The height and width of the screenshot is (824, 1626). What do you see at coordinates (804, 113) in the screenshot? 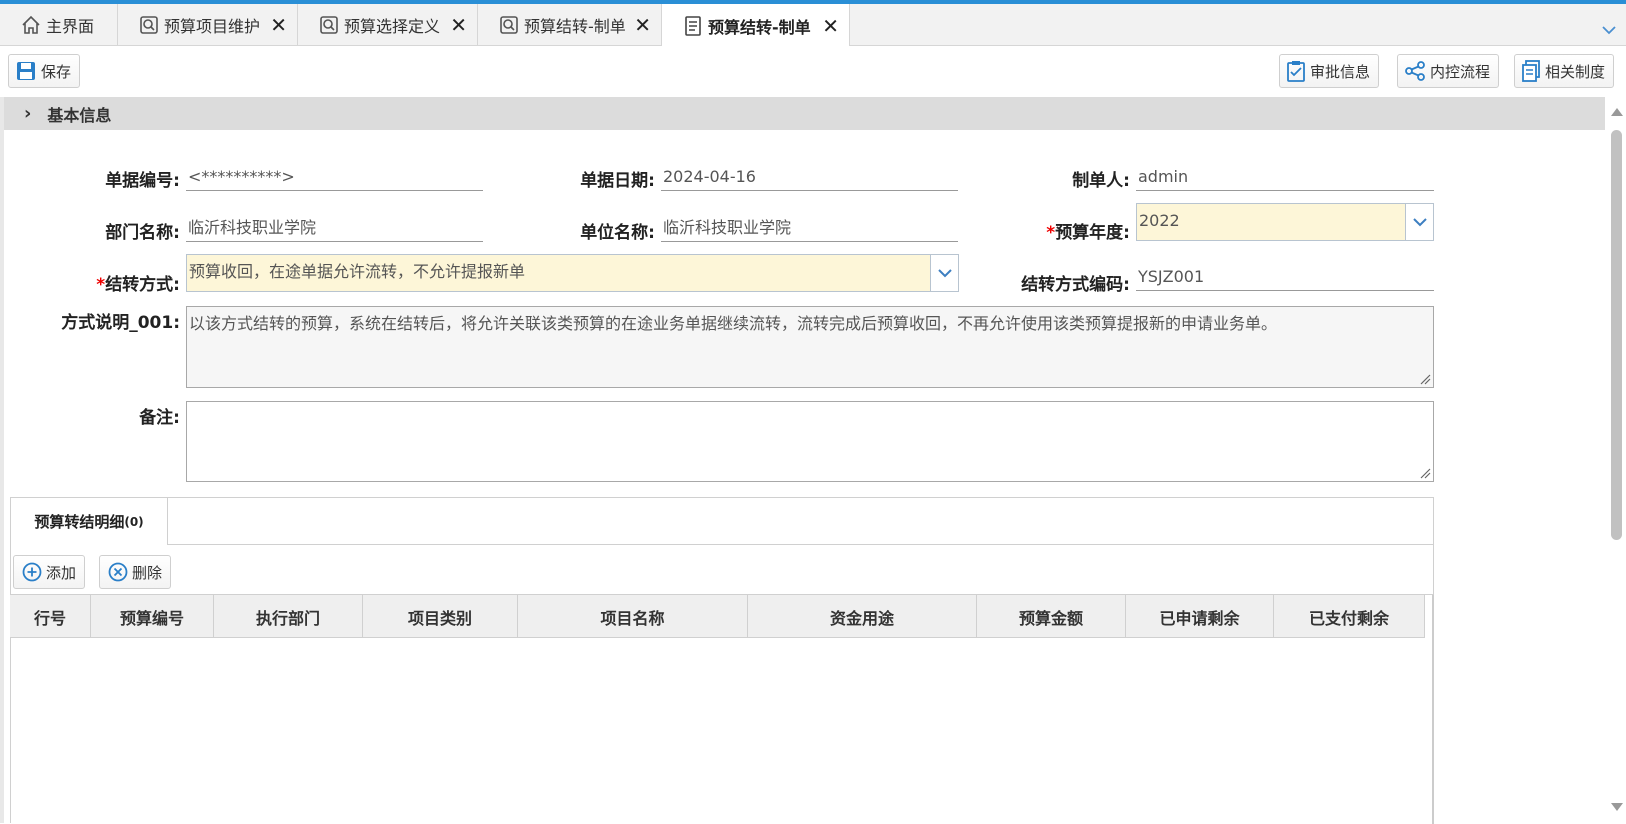
I see `basic-info-section-header: › 基本信息` at bounding box center [804, 113].